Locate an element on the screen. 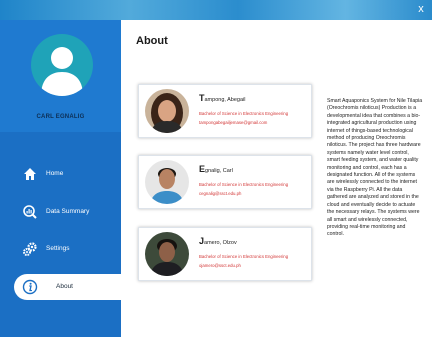 The height and width of the screenshot is (337, 432). gears-icon is located at coordinates (30, 249).